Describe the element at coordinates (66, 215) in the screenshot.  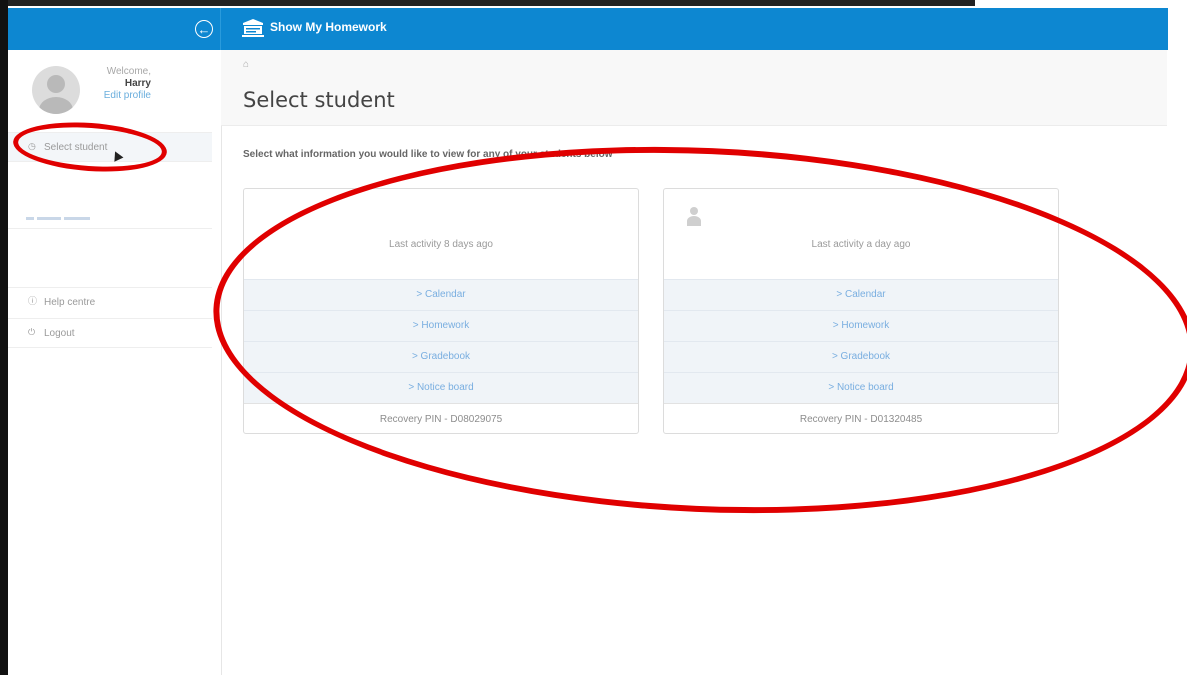
I see `sidebar-student-entry` at that location.